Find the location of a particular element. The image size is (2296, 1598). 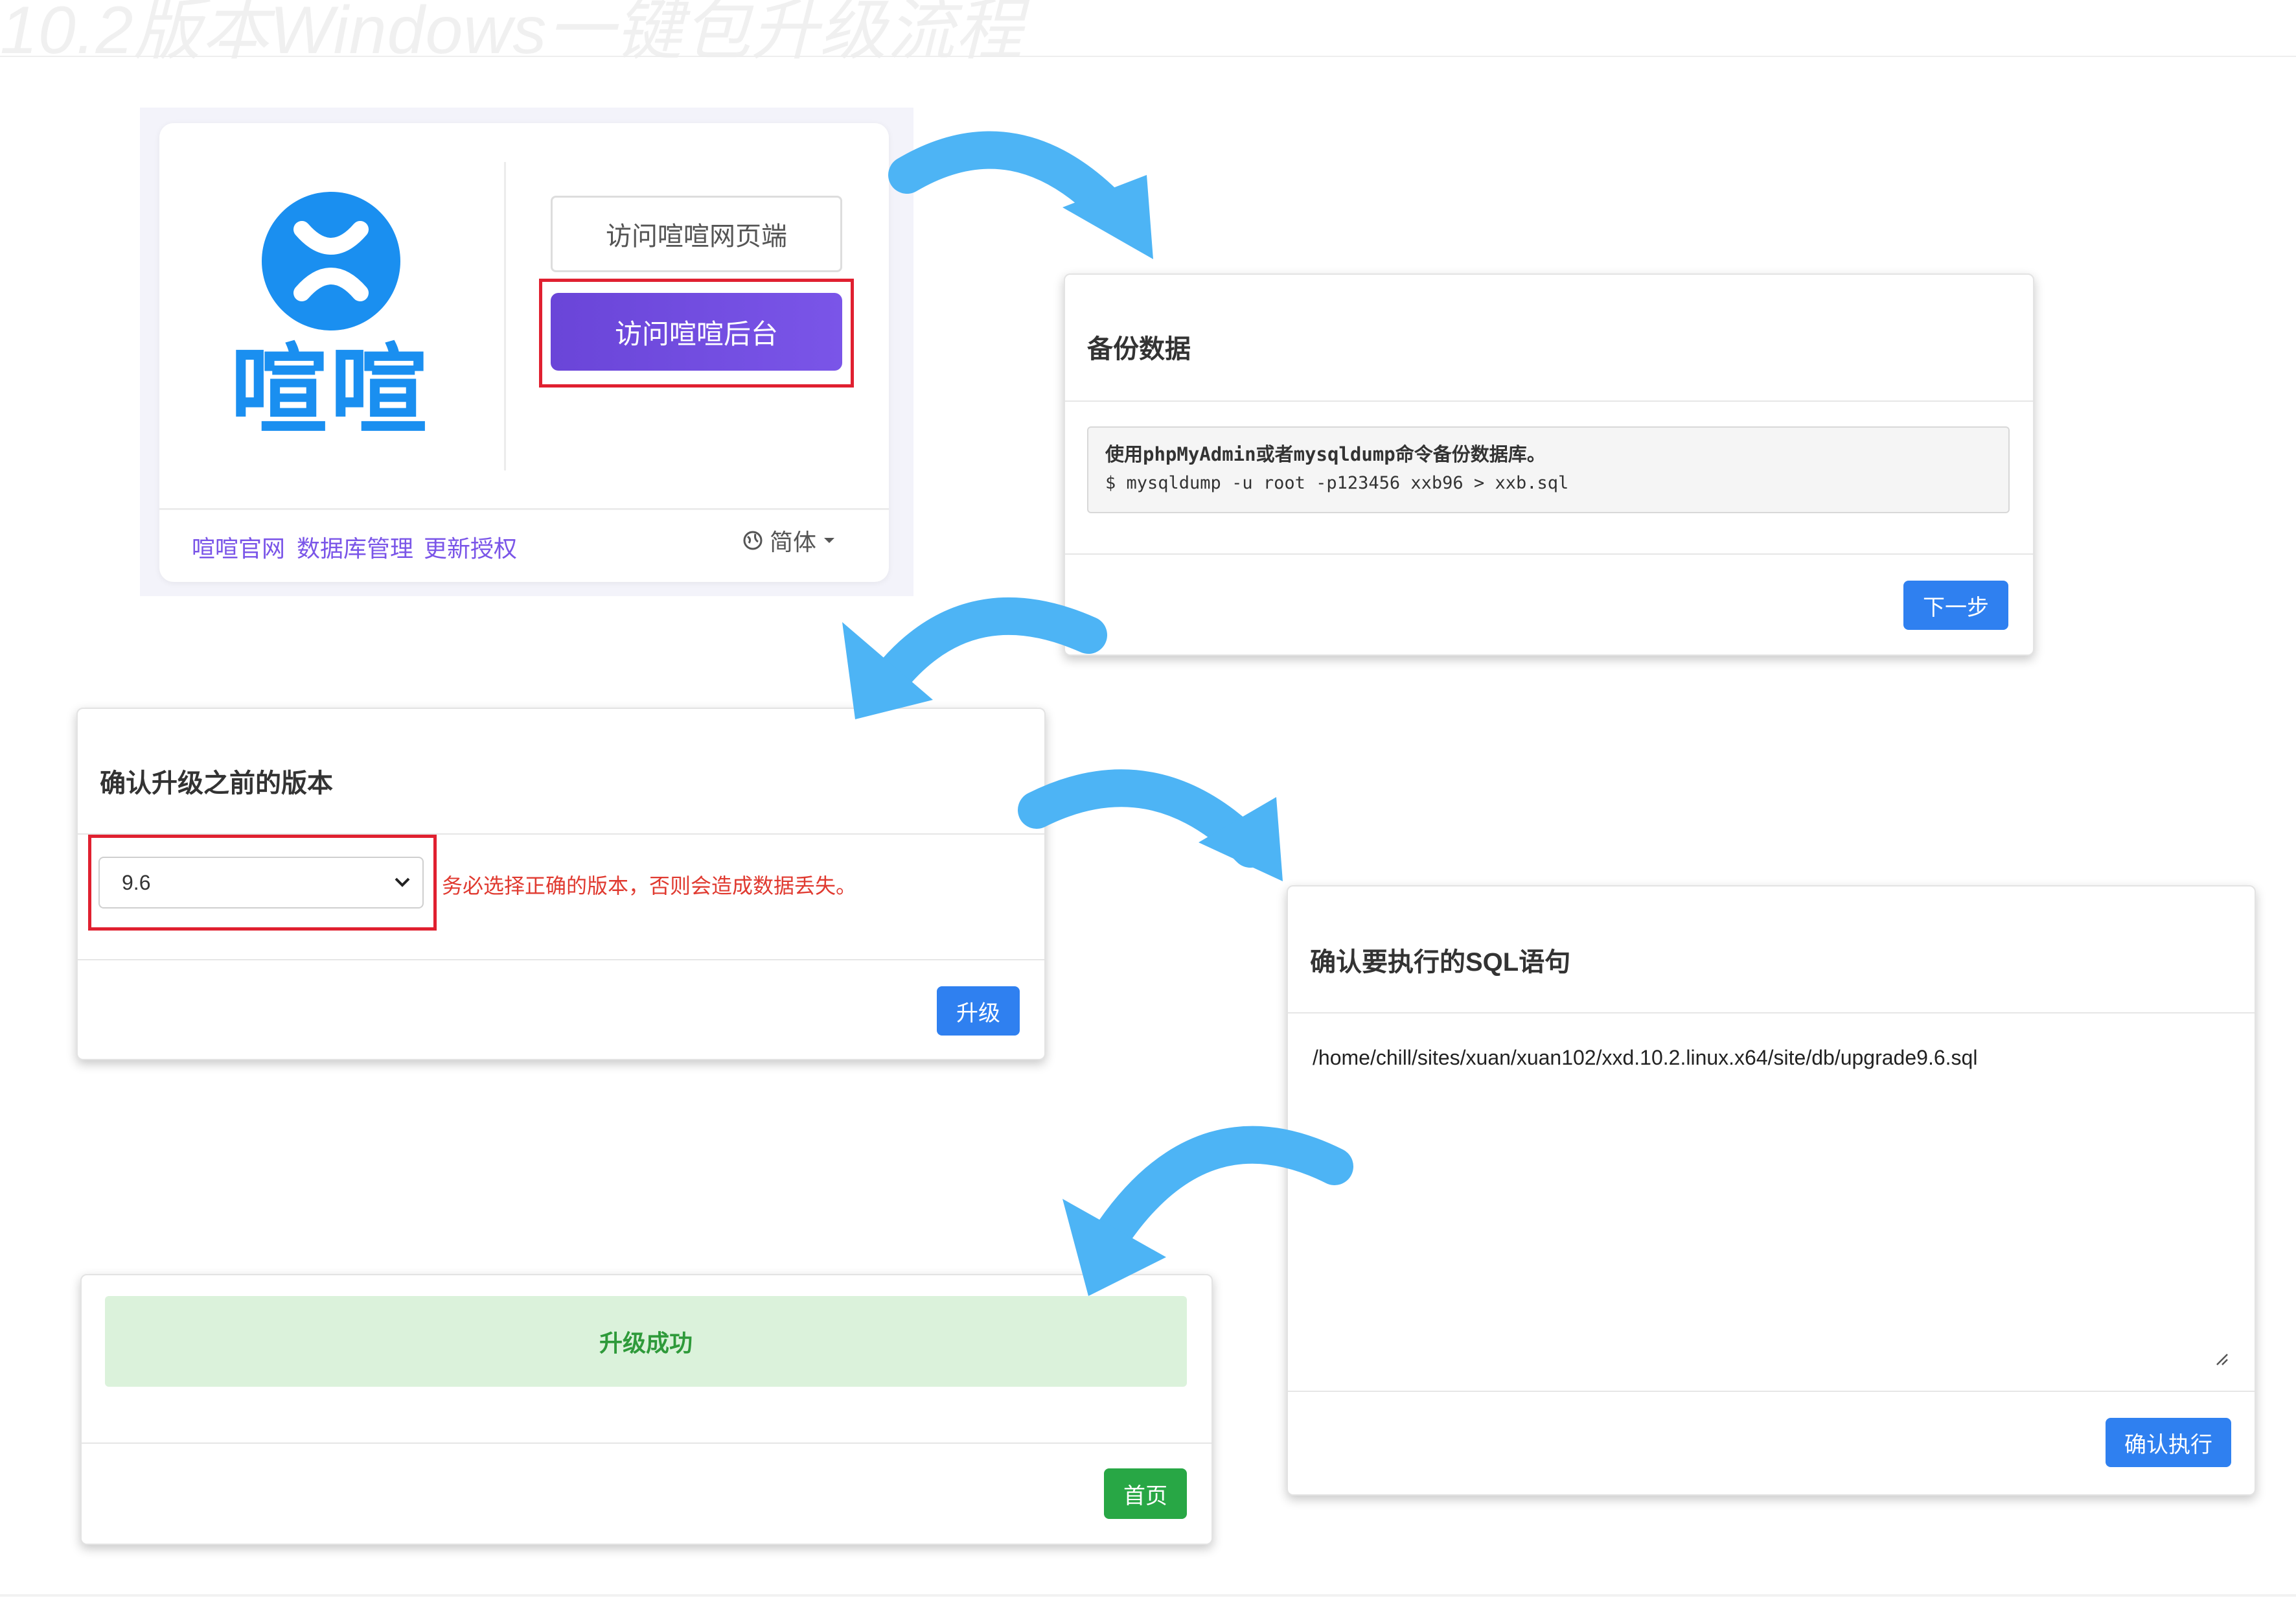

arrow-4-icon is located at coordinates (1224, 1188).